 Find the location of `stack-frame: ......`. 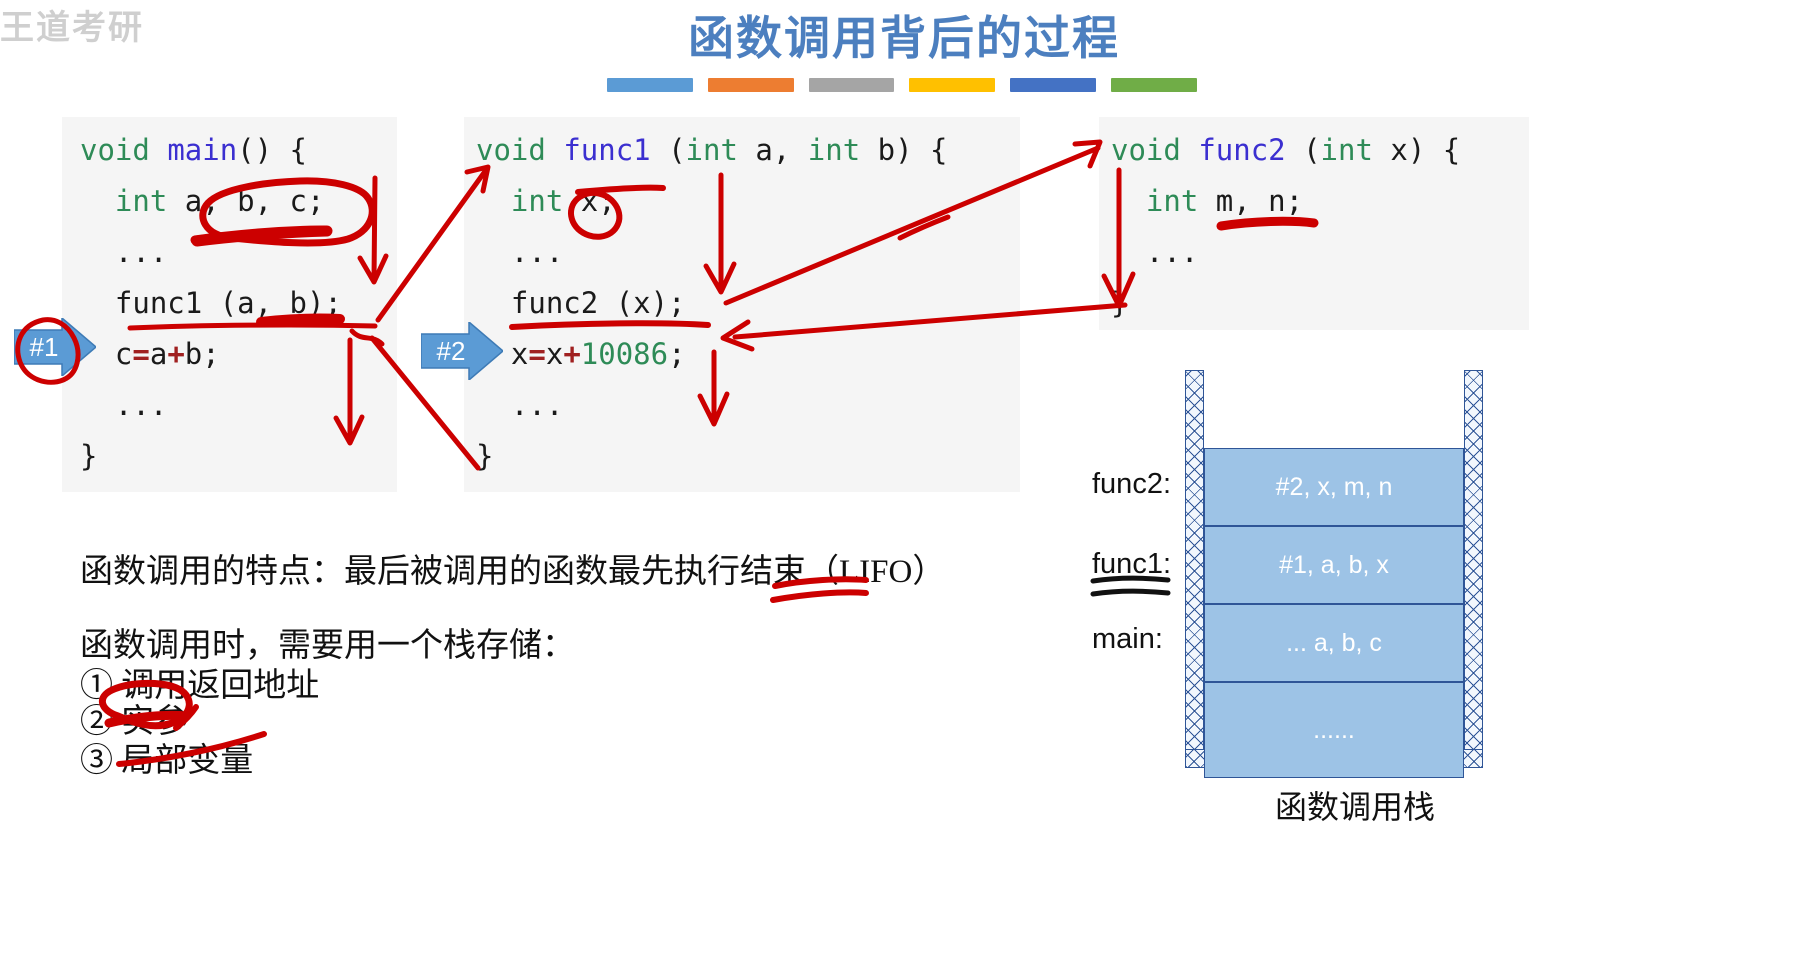

stack-frame: ...... is located at coordinates (1334, 730).